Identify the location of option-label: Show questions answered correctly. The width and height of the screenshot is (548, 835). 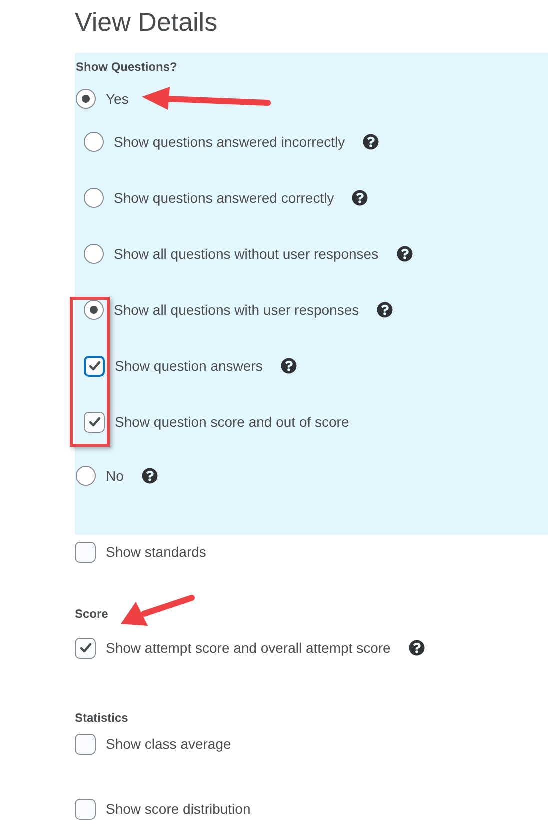
(224, 198).